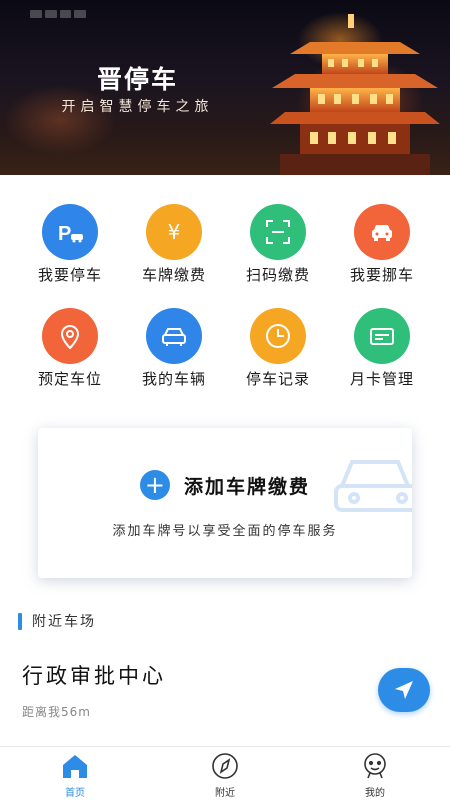 This screenshot has width=450, height=800. What do you see at coordinates (137, 107) in the screenshot?
I see `app-subtitle: 开启智慧停车之旅` at bounding box center [137, 107].